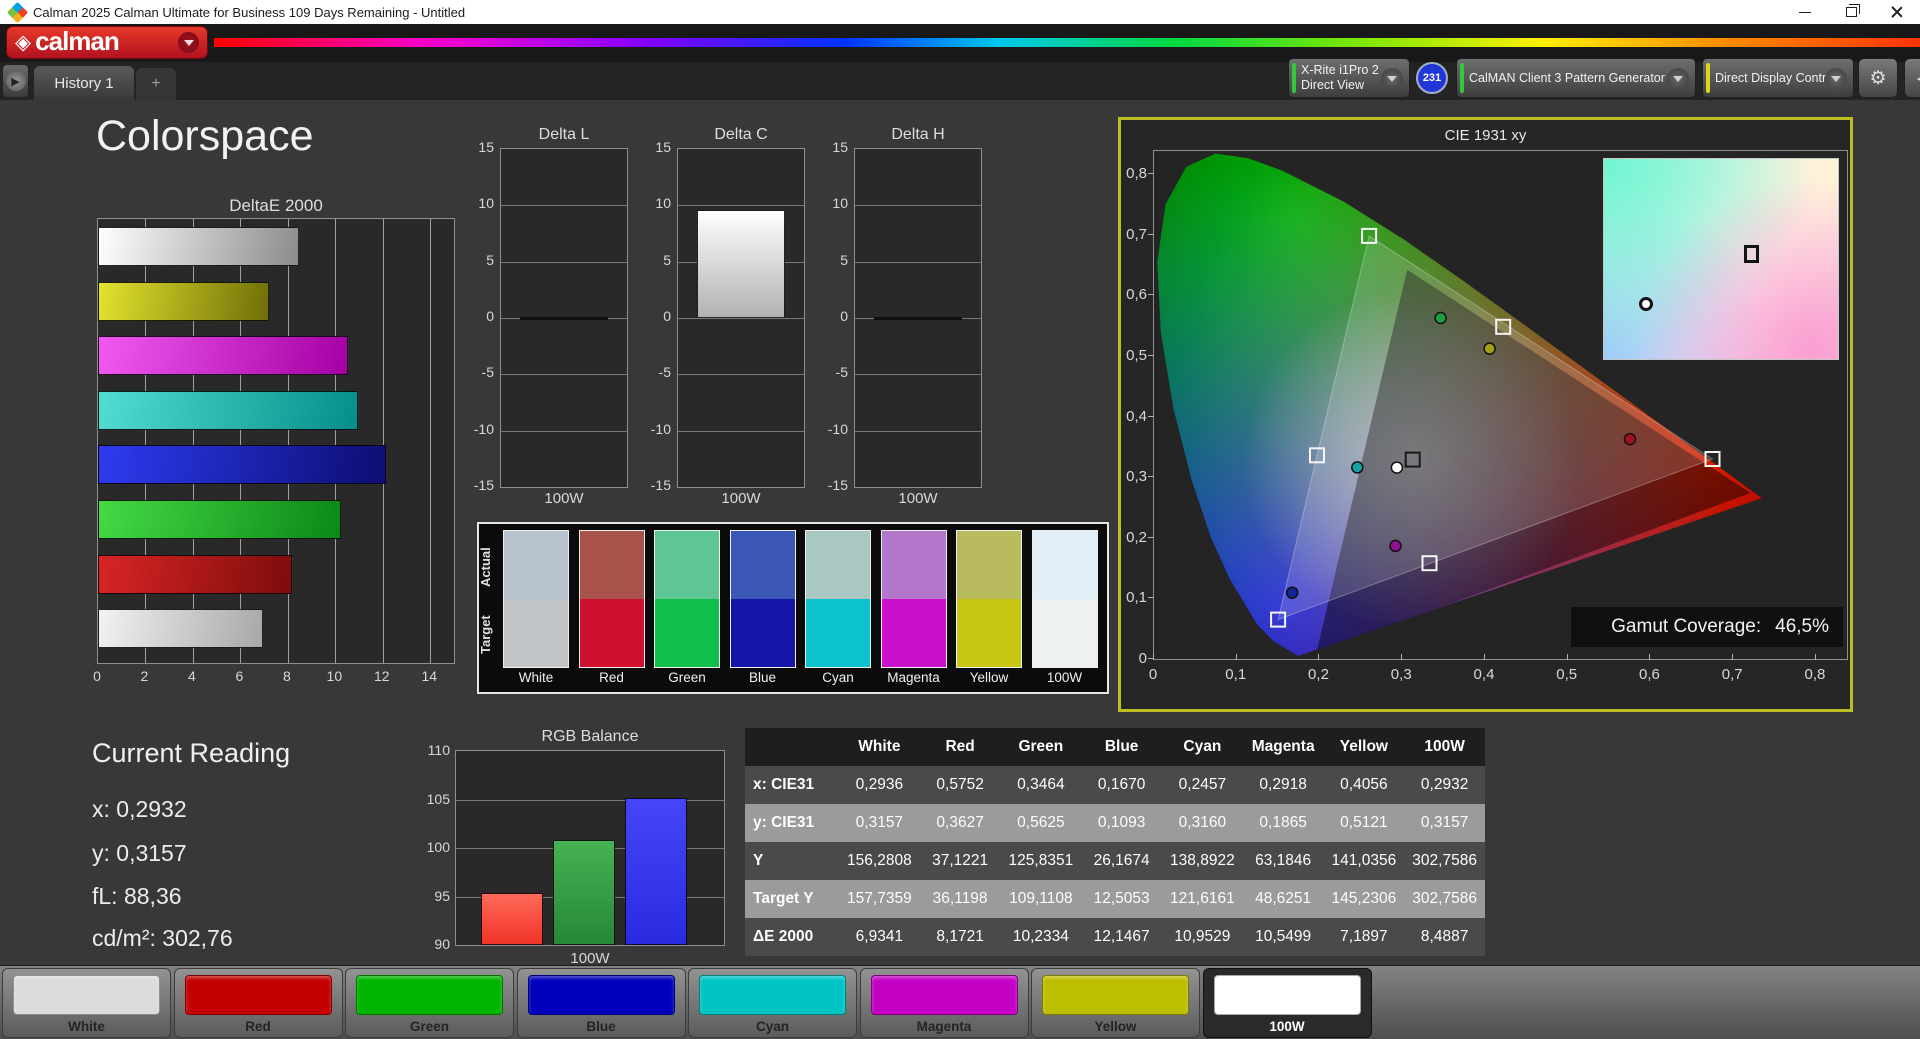 The image size is (1920, 1039). Describe the element at coordinates (1283, 898) in the screenshot. I see `table-cell: 48,6251` at that location.